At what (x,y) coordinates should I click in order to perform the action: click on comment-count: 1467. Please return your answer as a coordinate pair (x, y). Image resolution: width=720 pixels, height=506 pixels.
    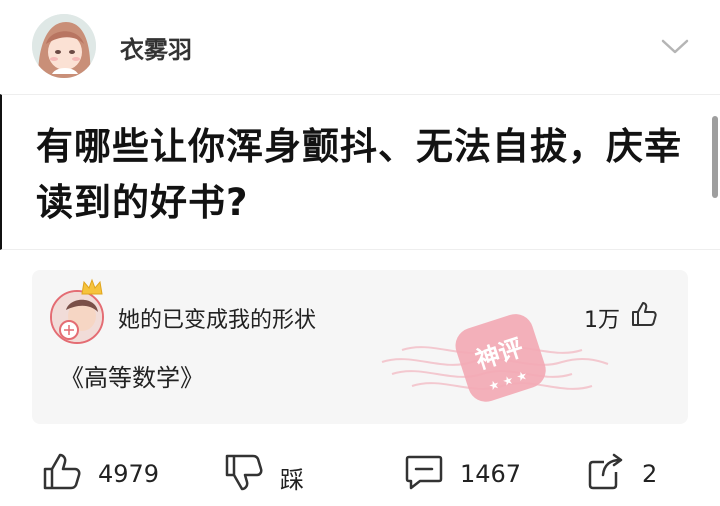
    Looking at the image, I should click on (491, 474).